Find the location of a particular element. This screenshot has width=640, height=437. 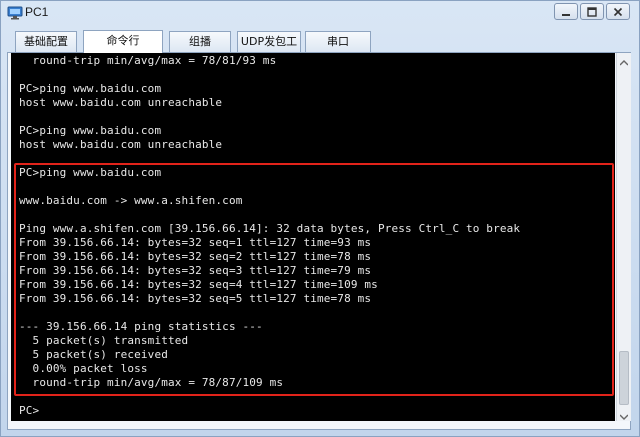

tab-basic-config: 基础配置 is located at coordinates (46, 41).